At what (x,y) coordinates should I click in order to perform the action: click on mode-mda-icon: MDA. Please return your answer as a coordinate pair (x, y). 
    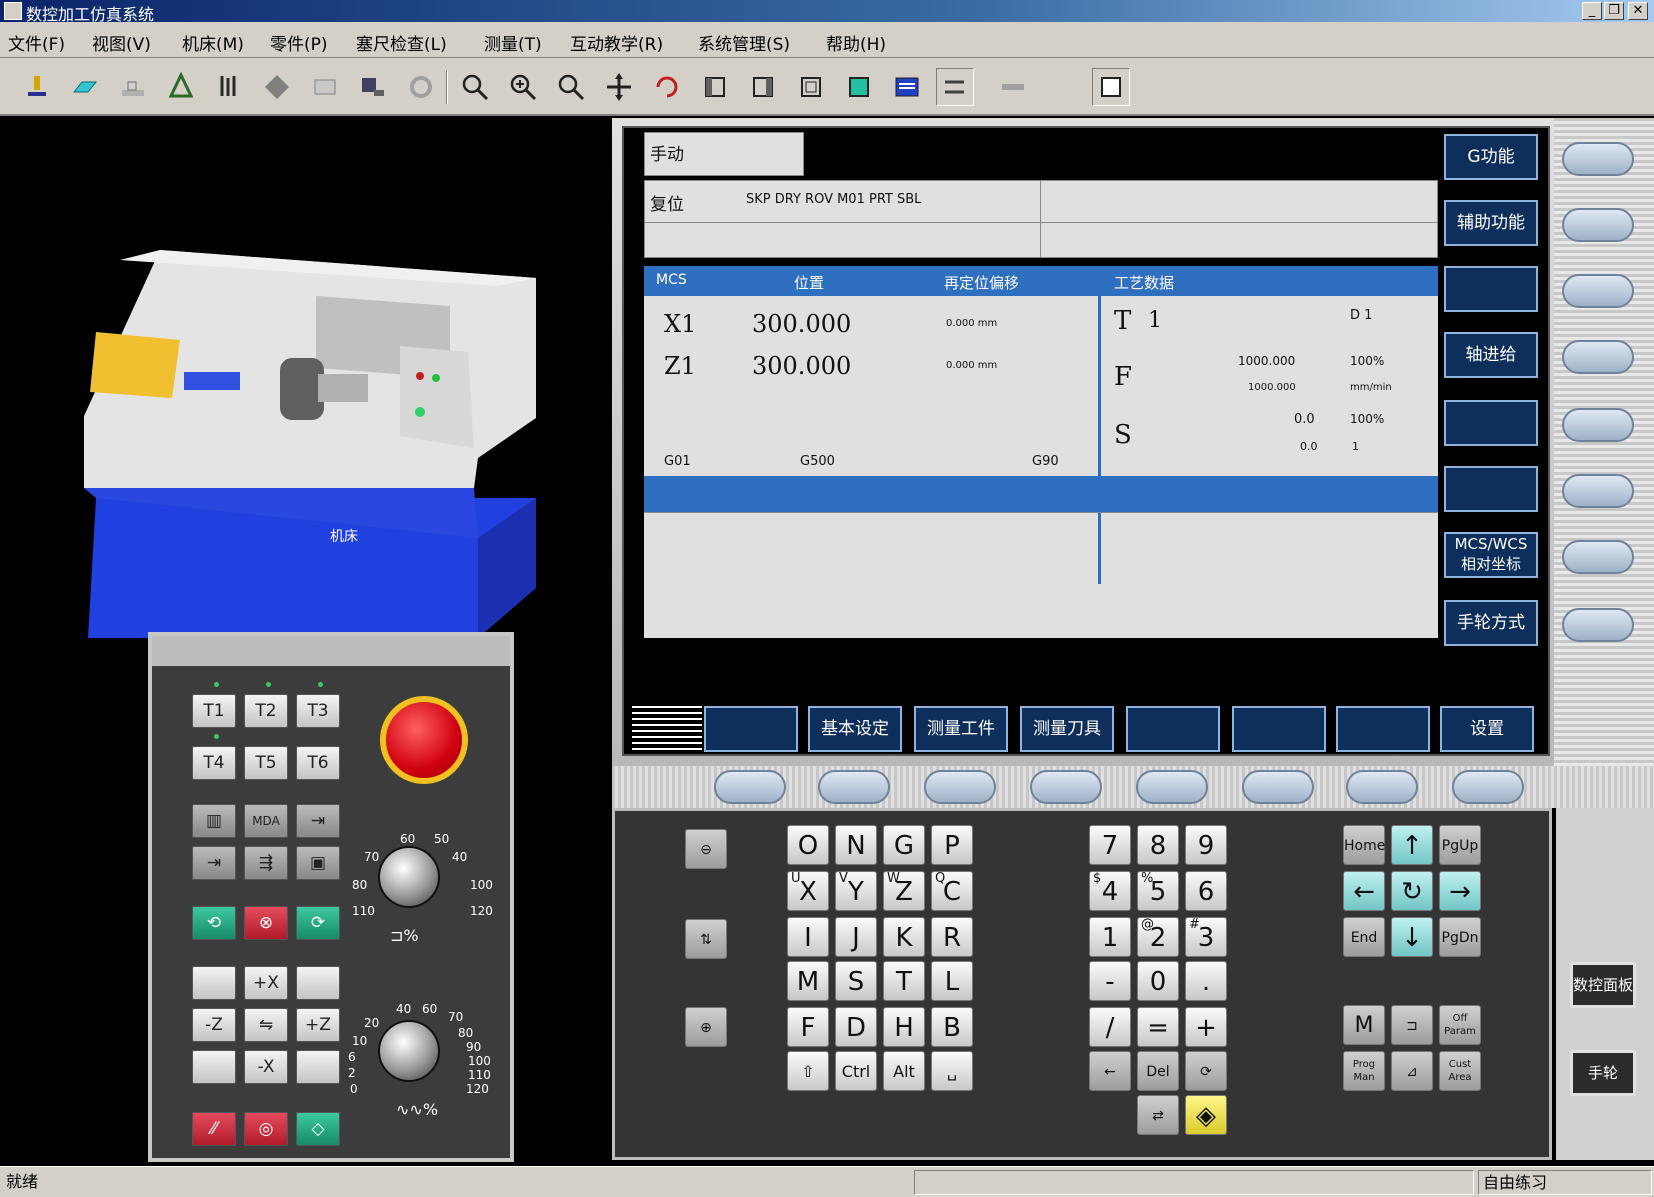
    Looking at the image, I should click on (266, 821).